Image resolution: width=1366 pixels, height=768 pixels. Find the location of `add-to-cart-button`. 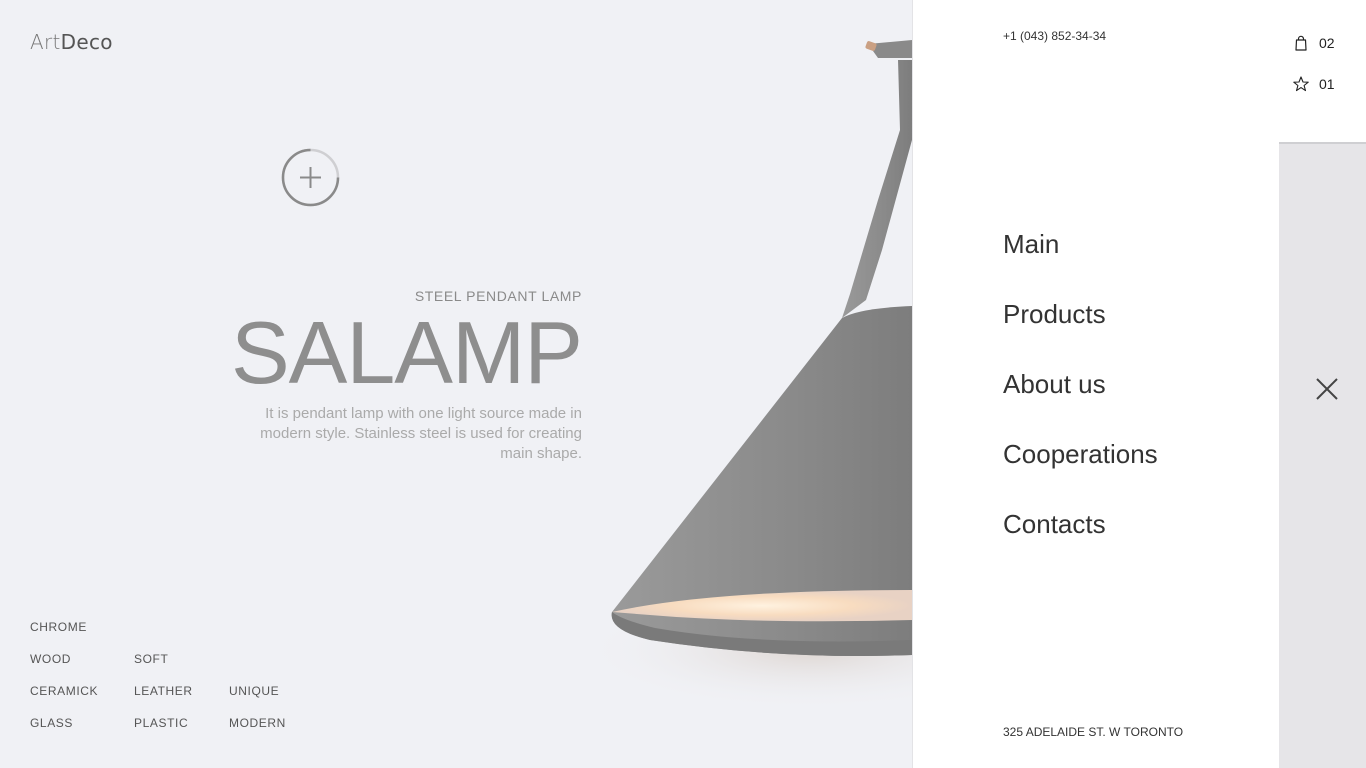

add-to-cart-button is located at coordinates (310, 177).